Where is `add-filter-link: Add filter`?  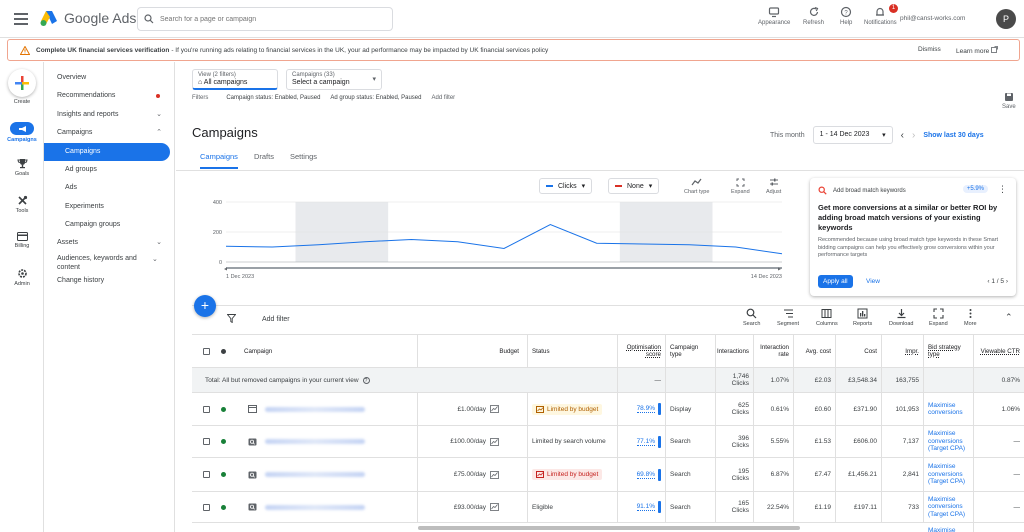
add-filter-link: Add filter is located at coordinates (276, 319).